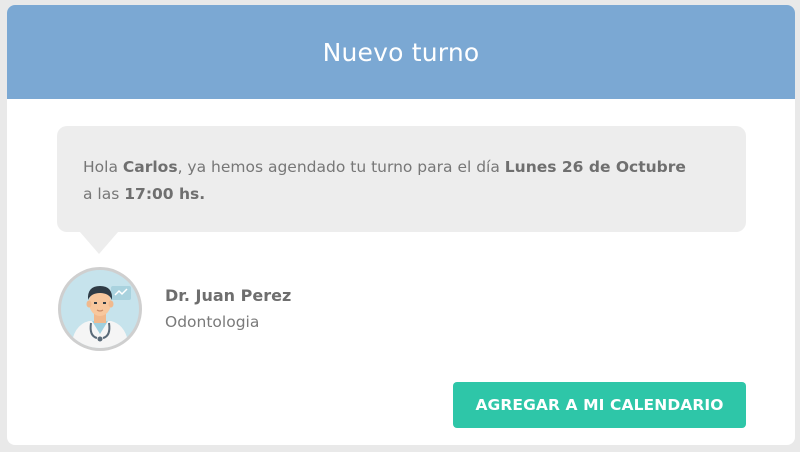  What do you see at coordinates (101, 194) in the screenshot?
I see `message-time-prefix: a las` at bounding box center [101, 194].